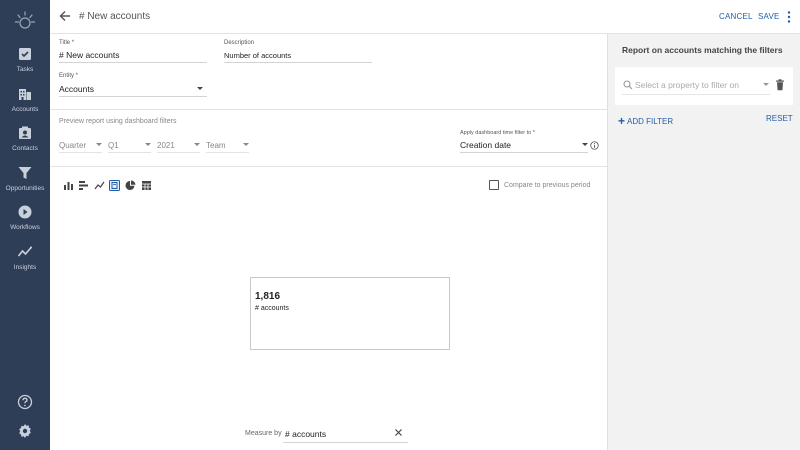 The width and height of the screenshot is (800, 450). What do you see at coordinates (25, 94) in the screenshot?
I see `accounts-icon` at bounding box center [25, 94].